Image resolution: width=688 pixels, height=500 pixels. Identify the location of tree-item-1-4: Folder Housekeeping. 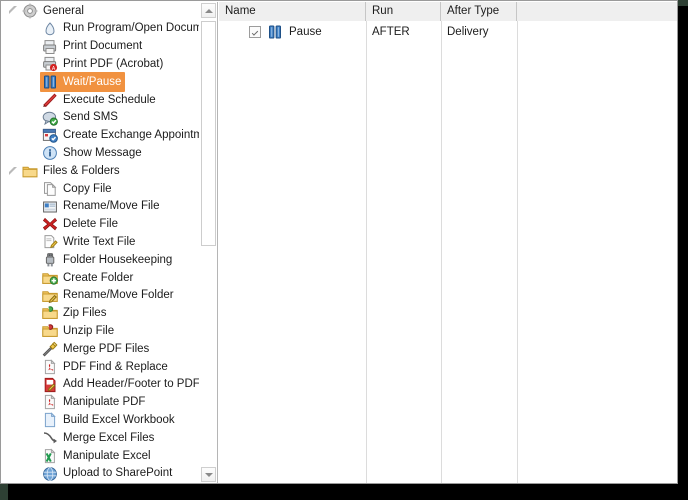
(101, 260).